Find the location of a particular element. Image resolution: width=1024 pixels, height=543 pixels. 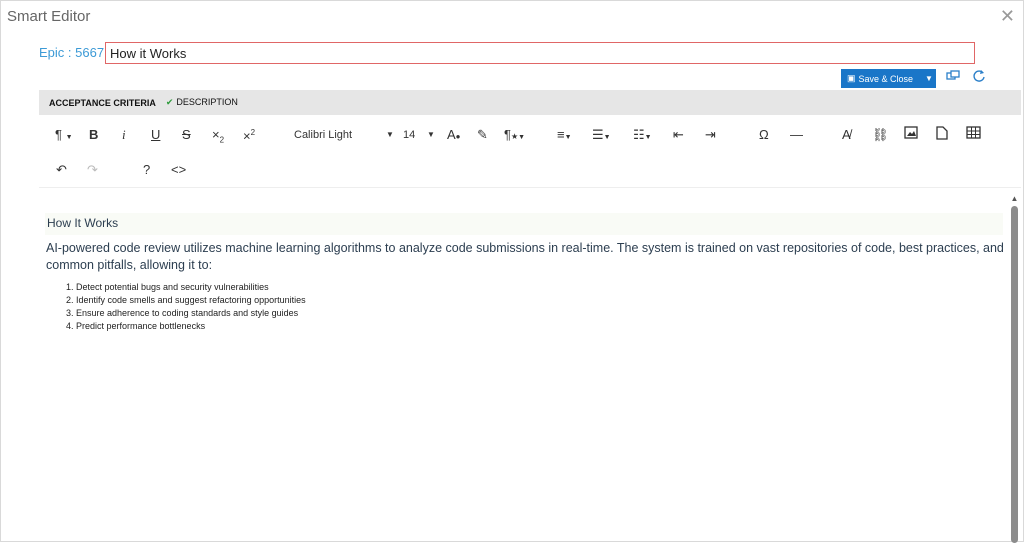

bold-icon: B is located at coordinates (93, 135).